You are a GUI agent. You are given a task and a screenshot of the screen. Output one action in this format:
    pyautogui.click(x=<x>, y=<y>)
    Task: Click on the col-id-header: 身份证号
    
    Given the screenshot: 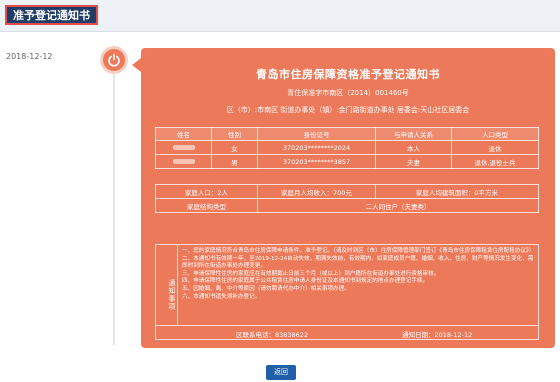 What is the action you would take?
    pyautogui.click(x=316, y=134)
    